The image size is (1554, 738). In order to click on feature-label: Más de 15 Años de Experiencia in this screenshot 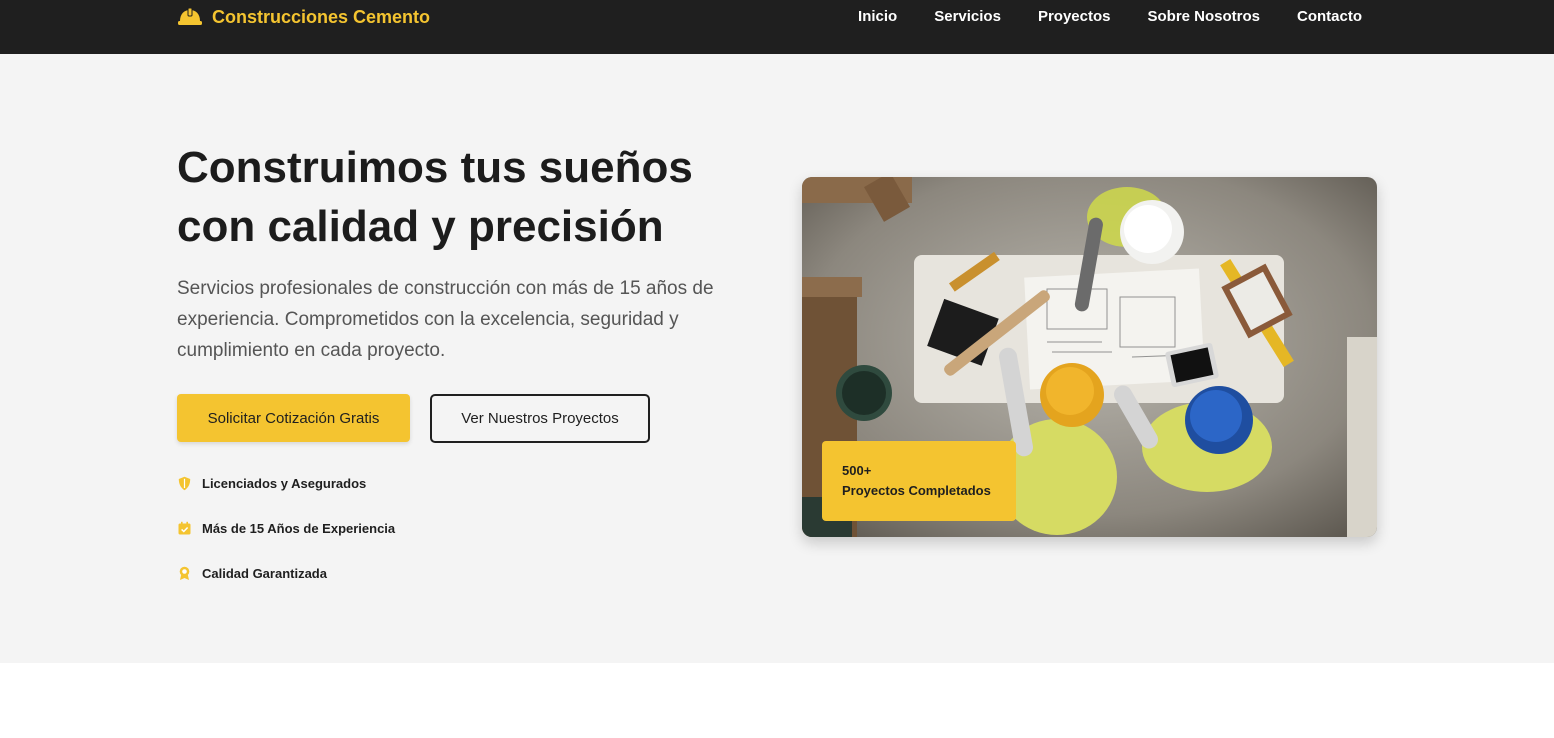, I will do `click(299, 528)`.